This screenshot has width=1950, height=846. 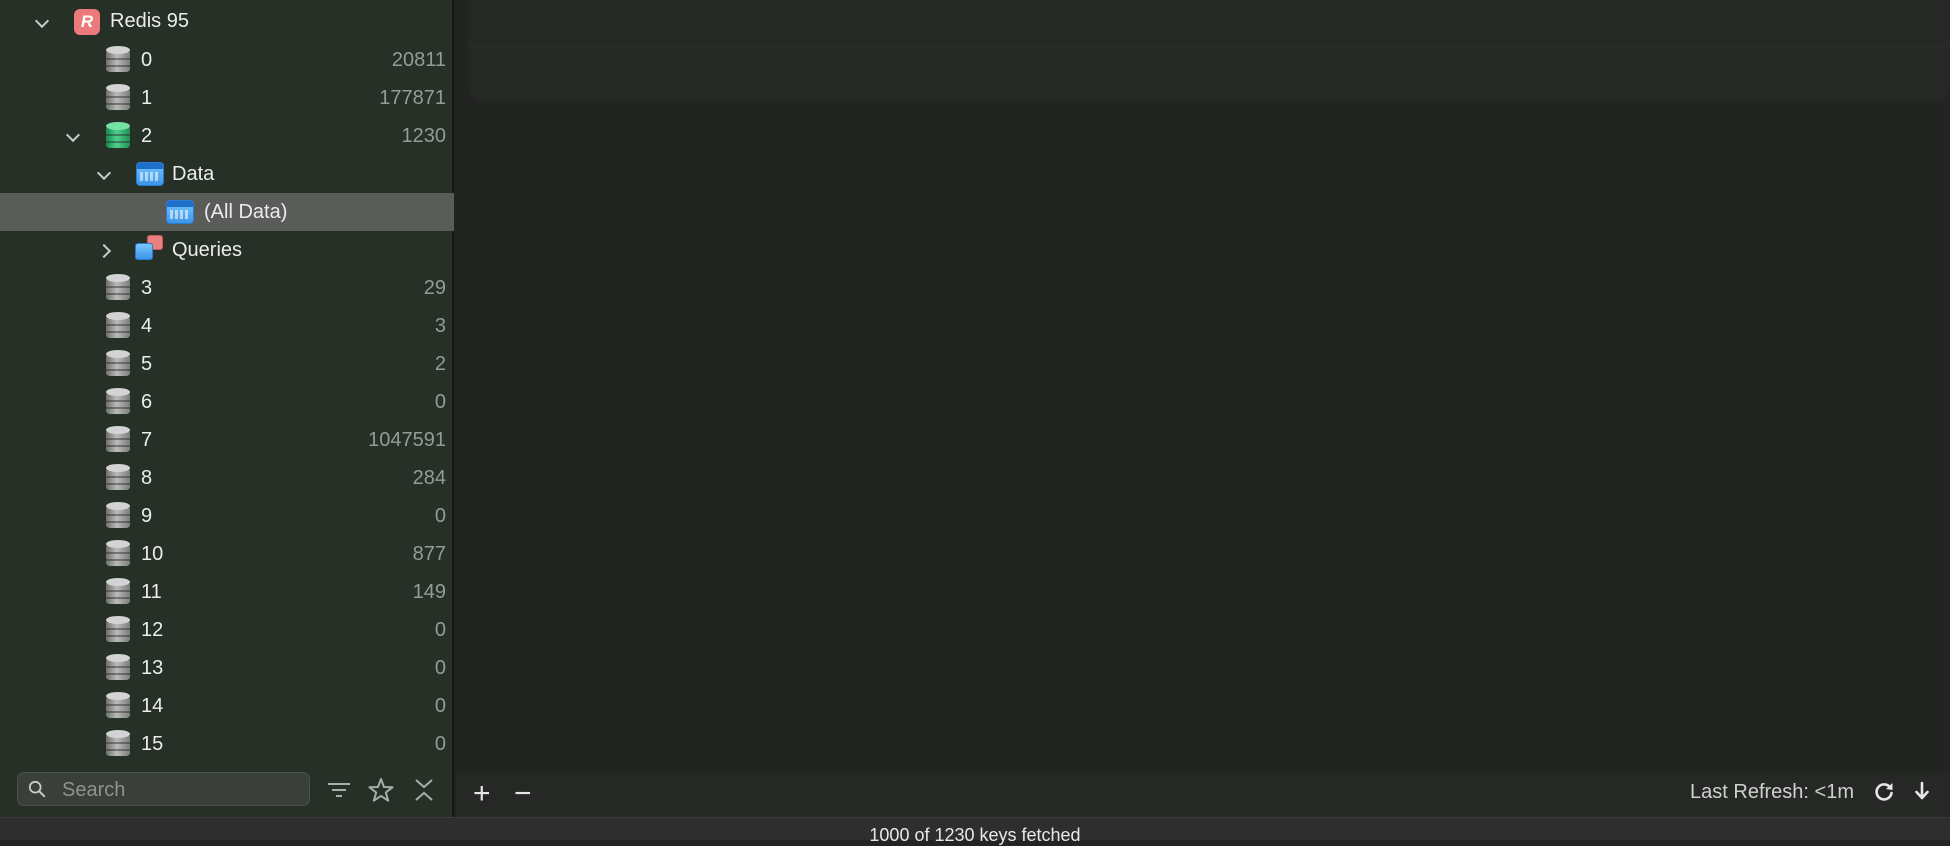 What do you see at coordinates (147, 402) in the screenshot?
I see `database-label: 6` at bounding box center [147, 402].